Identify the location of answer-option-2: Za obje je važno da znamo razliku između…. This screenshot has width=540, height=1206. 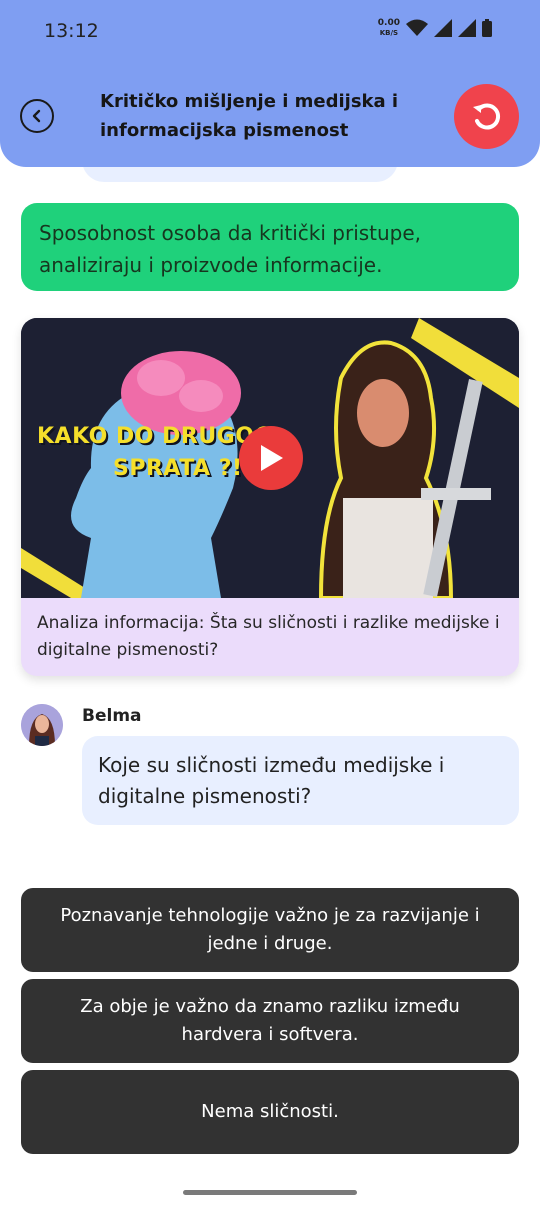
(270, 1021).